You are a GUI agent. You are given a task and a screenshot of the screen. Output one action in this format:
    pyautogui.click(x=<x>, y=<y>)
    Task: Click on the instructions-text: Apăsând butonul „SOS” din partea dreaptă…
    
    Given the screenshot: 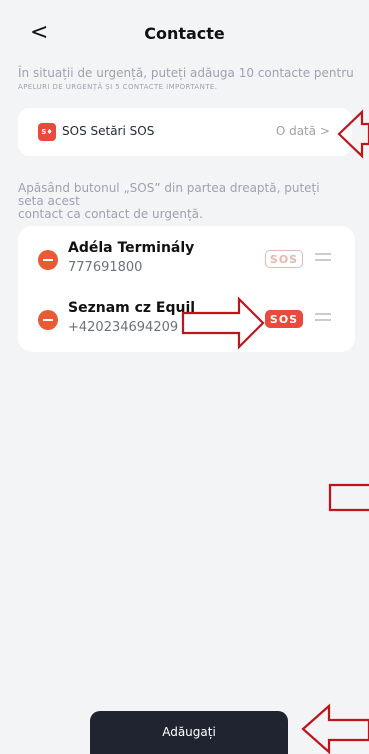 What is the action you would take?
    pyautogui.click(x=192, y=201)
    